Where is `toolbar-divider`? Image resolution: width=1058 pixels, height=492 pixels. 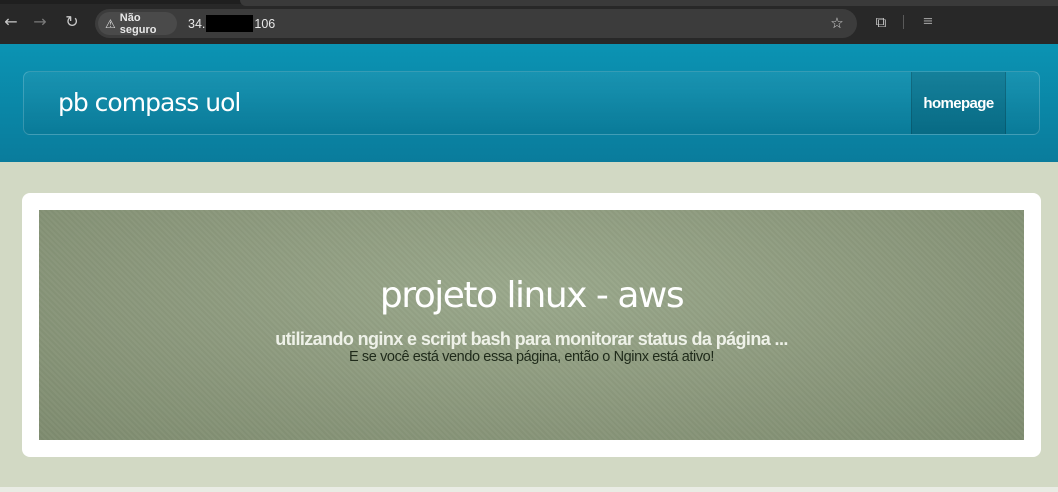
toolbar-divider is located at coordinates (903, 22).